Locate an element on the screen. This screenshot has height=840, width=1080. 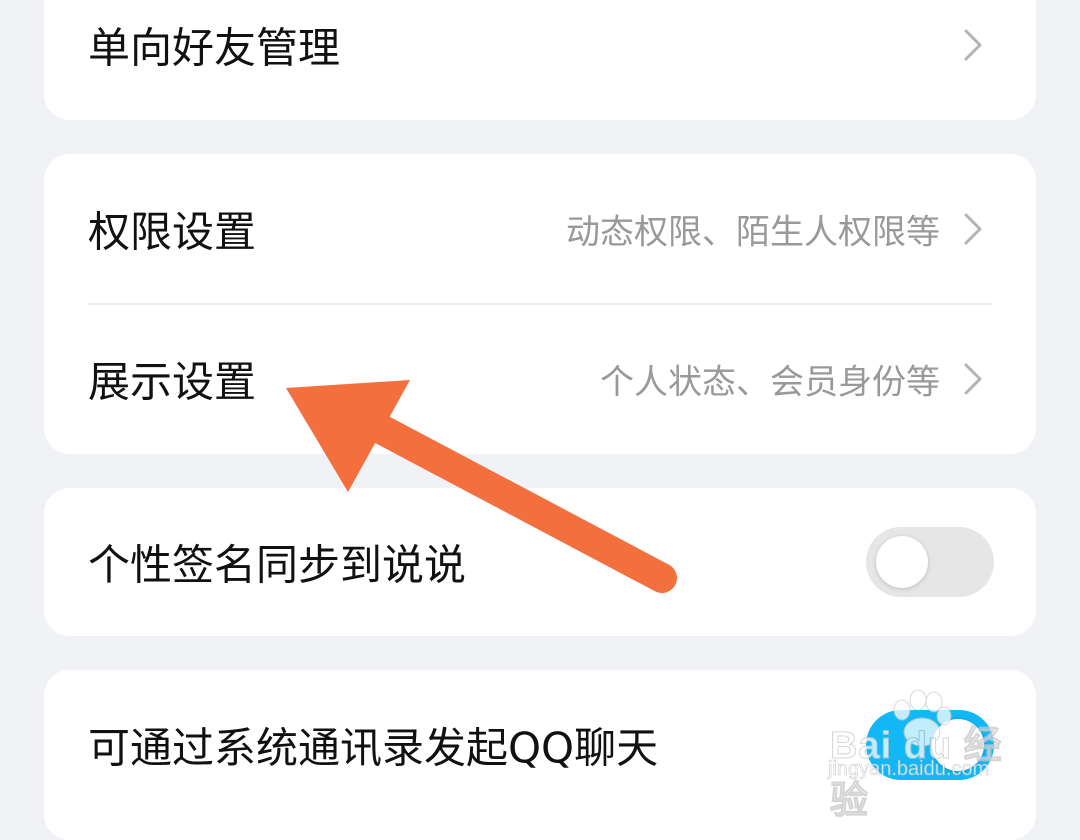
settings-row-one-way-friends: 单向好友管理 is located at coordinates (540, 60).